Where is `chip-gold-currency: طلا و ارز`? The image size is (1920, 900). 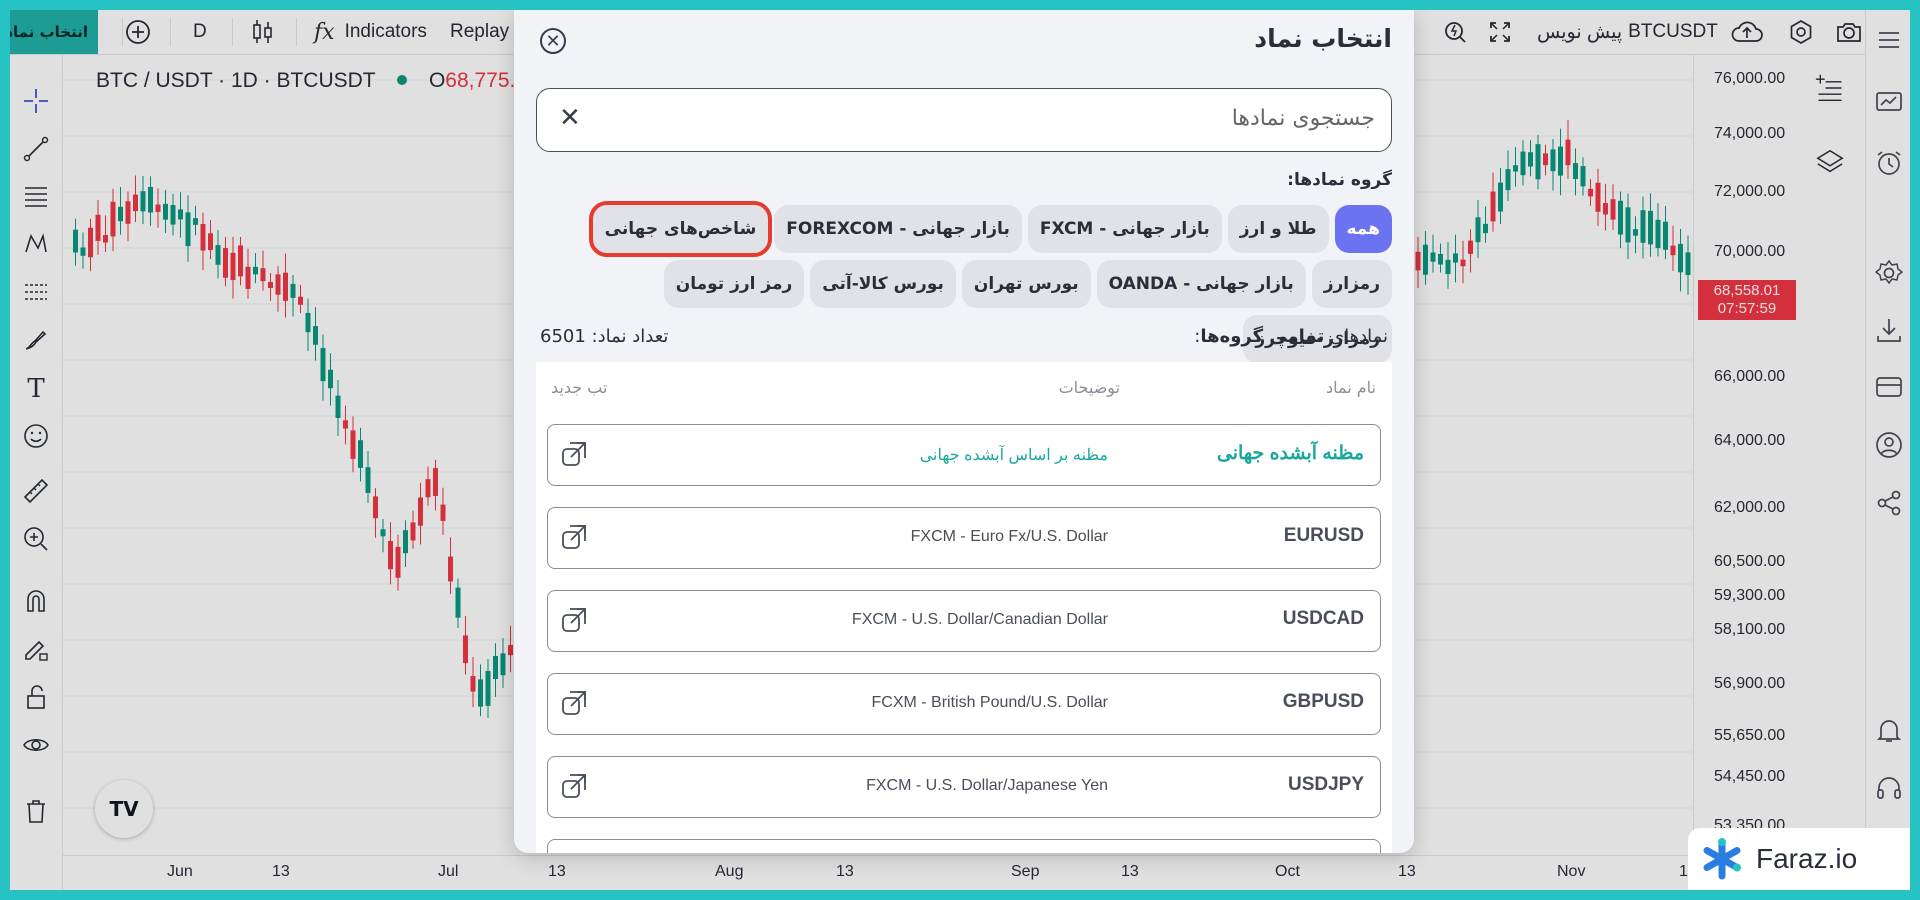 chip-gold-currency: طلا و ارز is located at coordinates (1278, 229).